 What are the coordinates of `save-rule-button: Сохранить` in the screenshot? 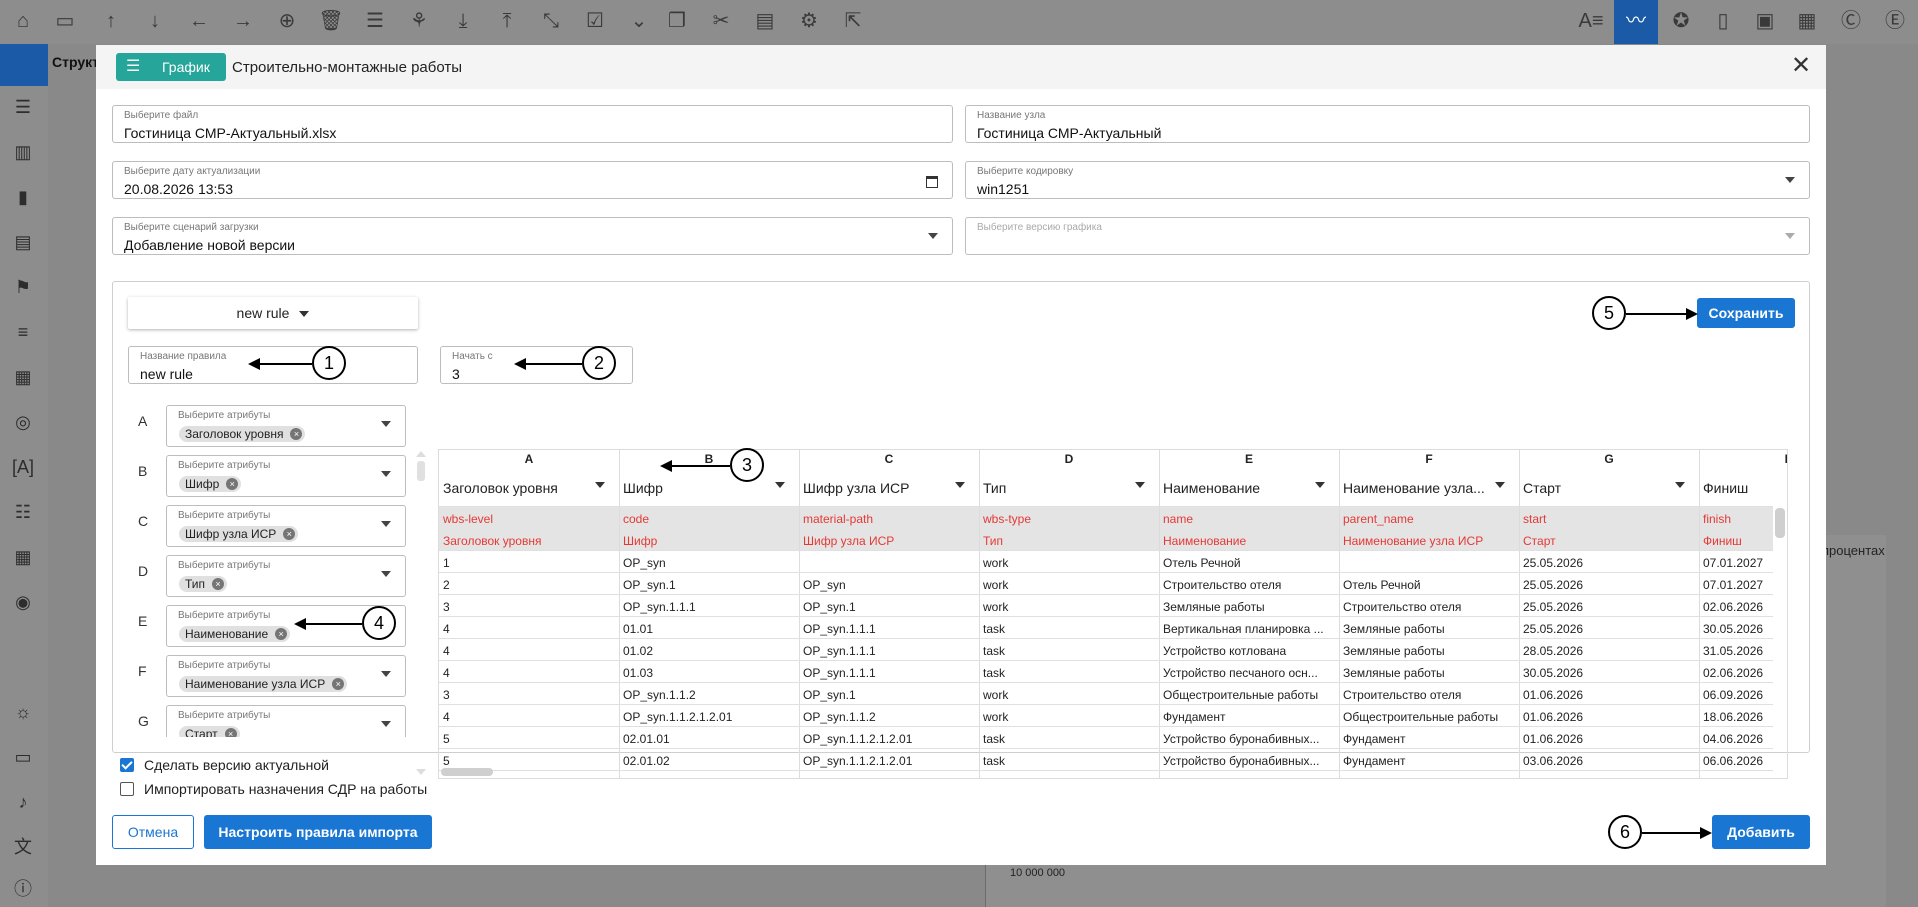 It's located at (1746, 313).